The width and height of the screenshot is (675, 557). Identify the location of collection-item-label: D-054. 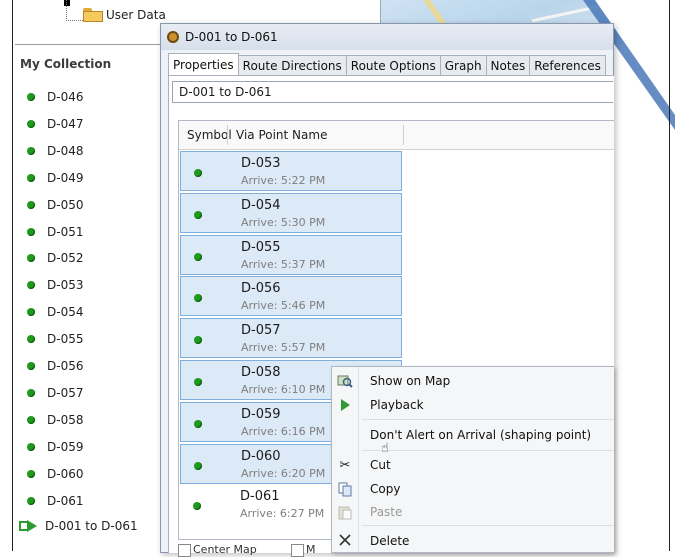
(65, 312).